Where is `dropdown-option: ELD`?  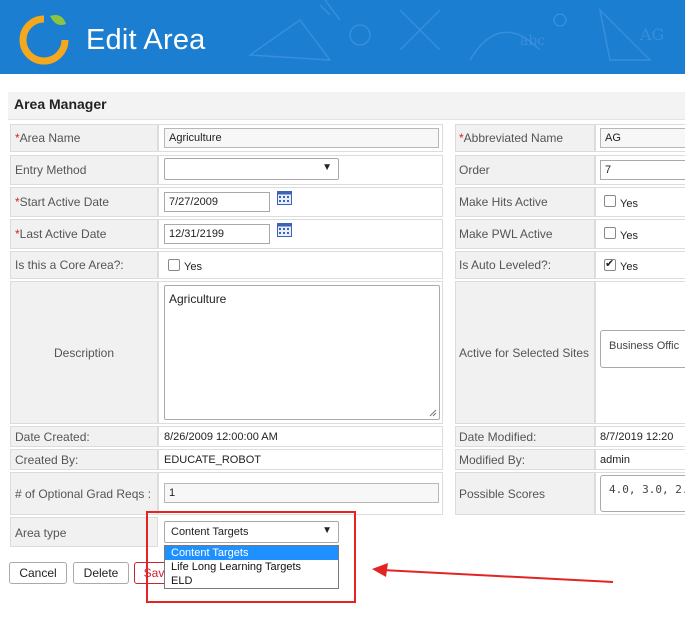 dropdown-option: ELD is located at coordinates (251, 581).